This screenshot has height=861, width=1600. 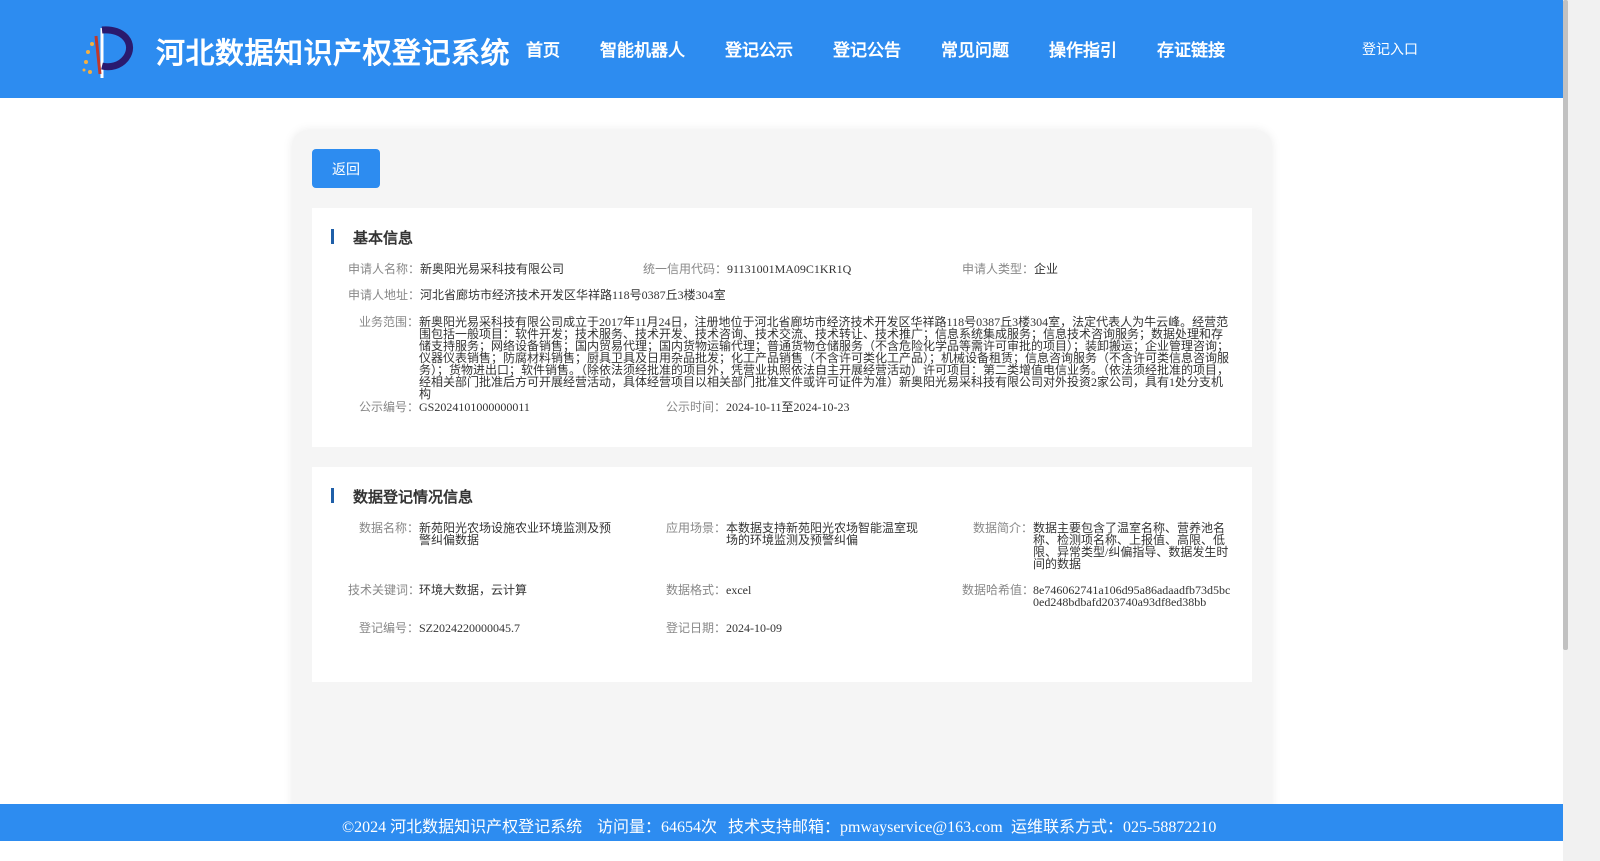 I want to click on footer-email: 技术支持邮箱：pmwayservice@163.com, so click(x=865, y=827).